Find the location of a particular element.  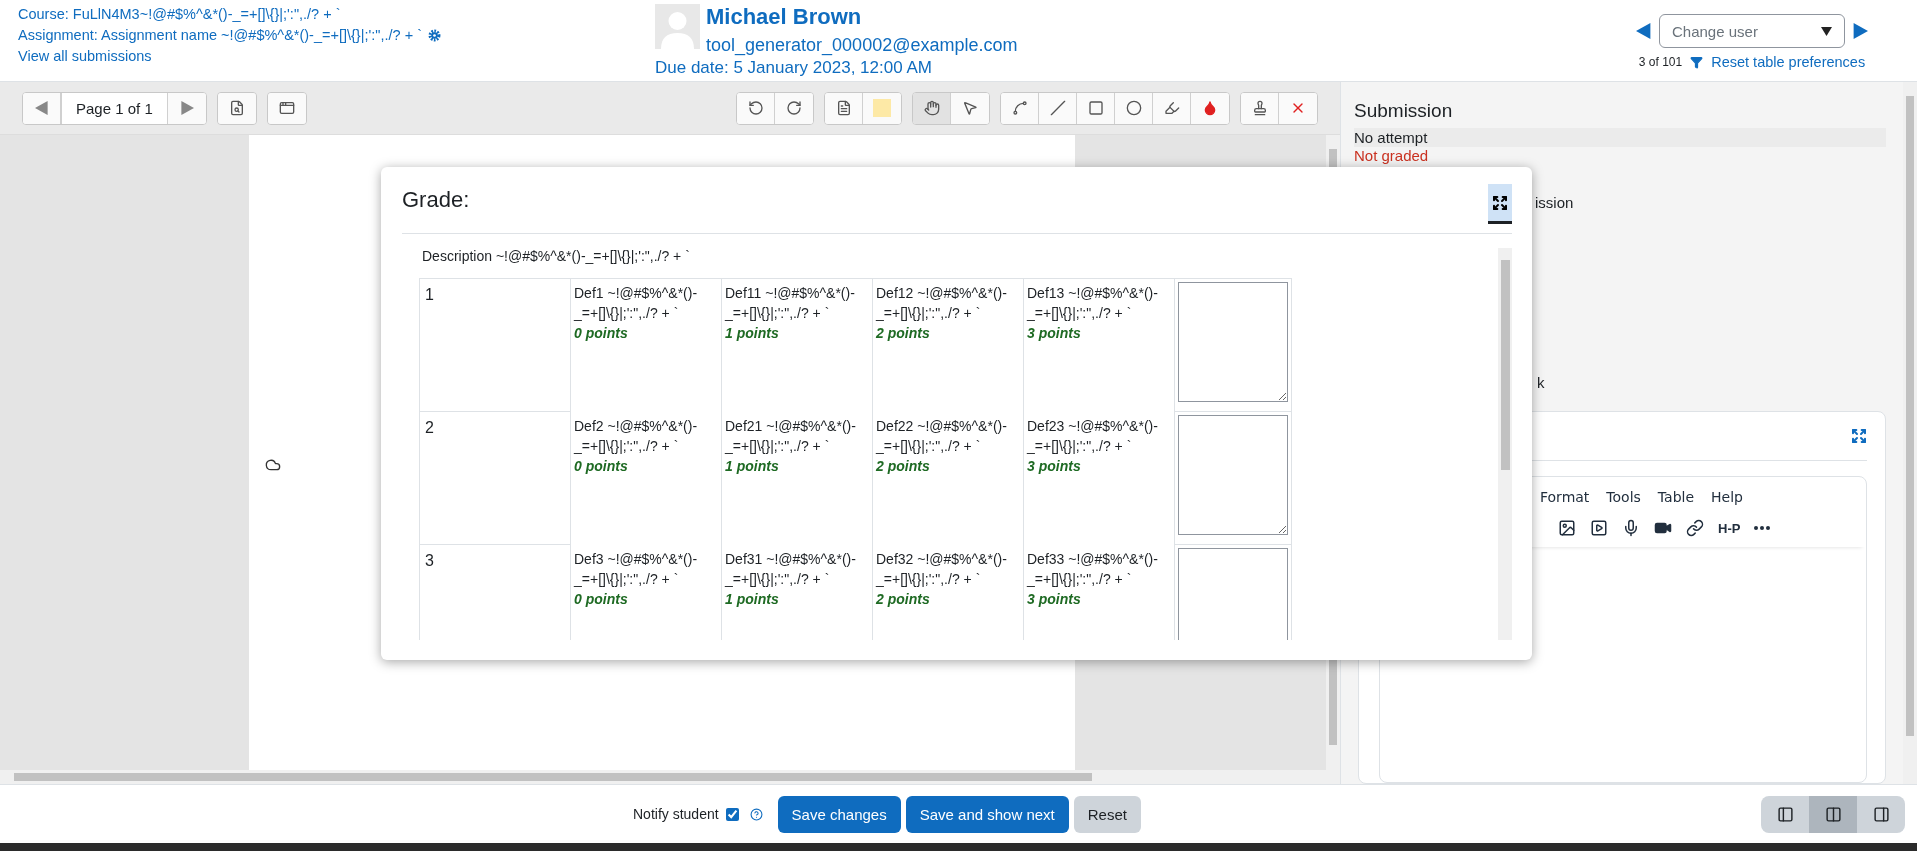

audio-button is located at coordinates (1631, 528).